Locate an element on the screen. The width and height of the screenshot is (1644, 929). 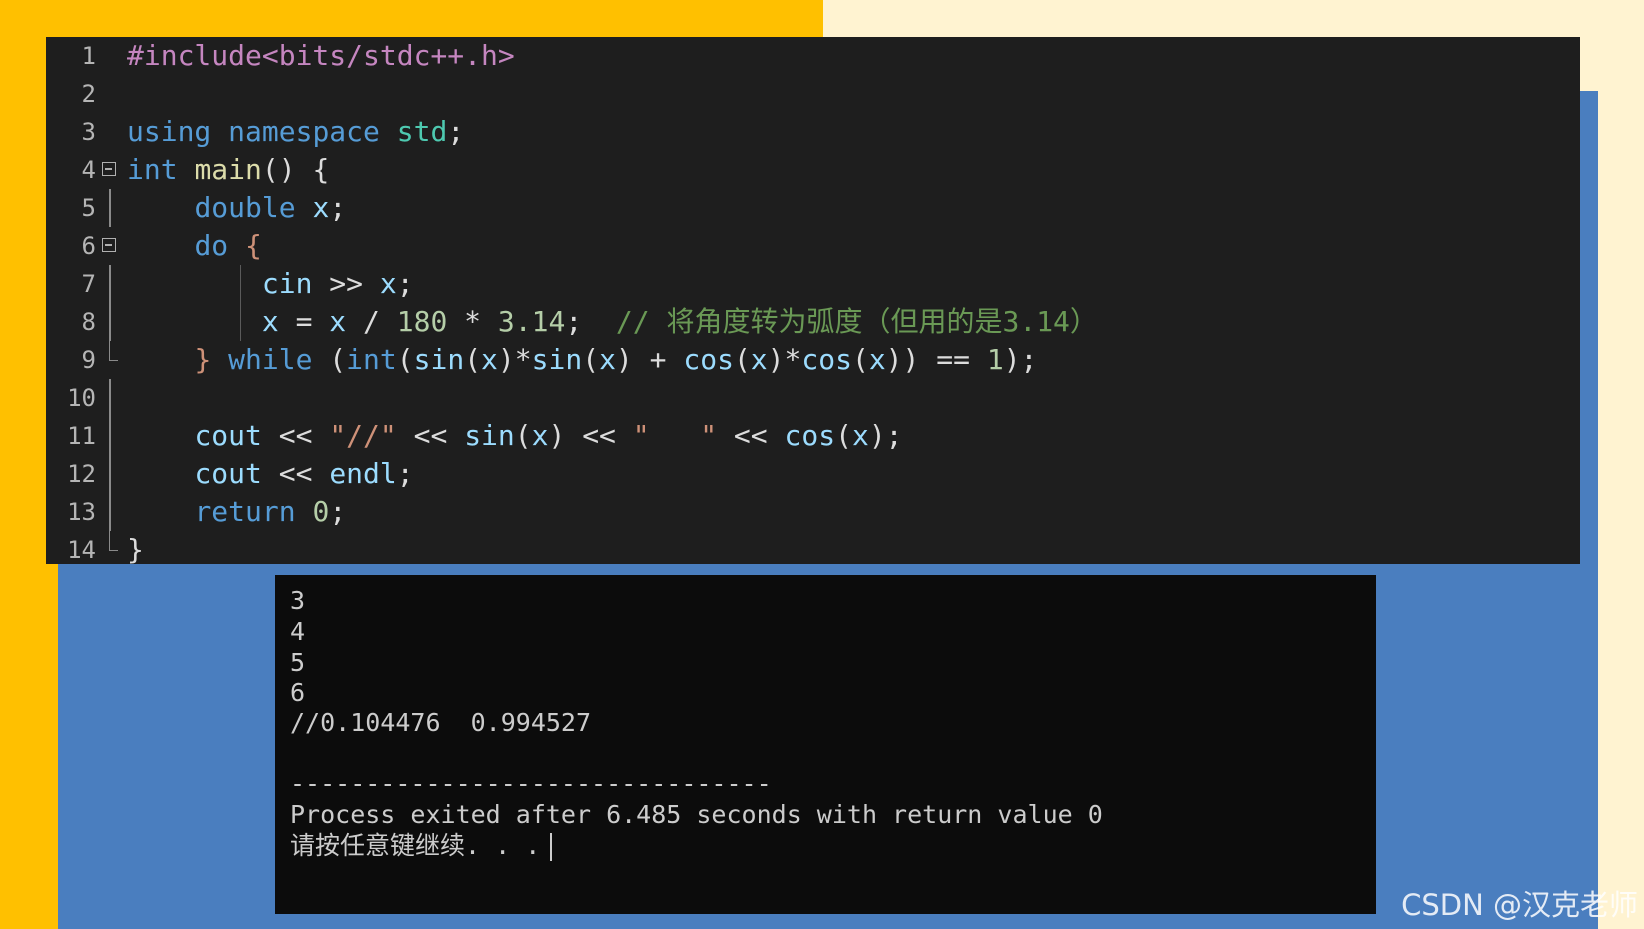
code-text: x = x / 180 * 3.14; // 将角度转为弧度（但用的是3.14） is located at coordinates (612, 322).